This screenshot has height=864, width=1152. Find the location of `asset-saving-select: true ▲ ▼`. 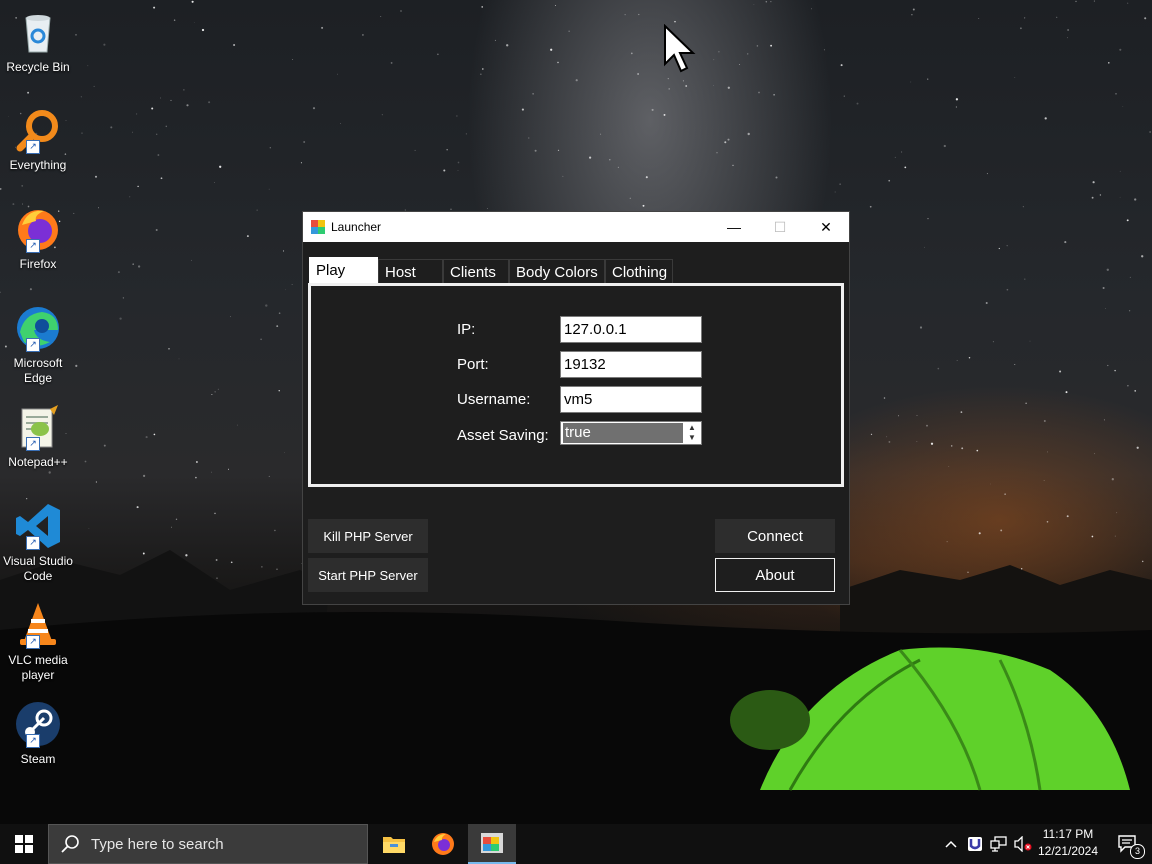

asset-saving-select: true ▲ ▼ is located at coordinates (631, 433).